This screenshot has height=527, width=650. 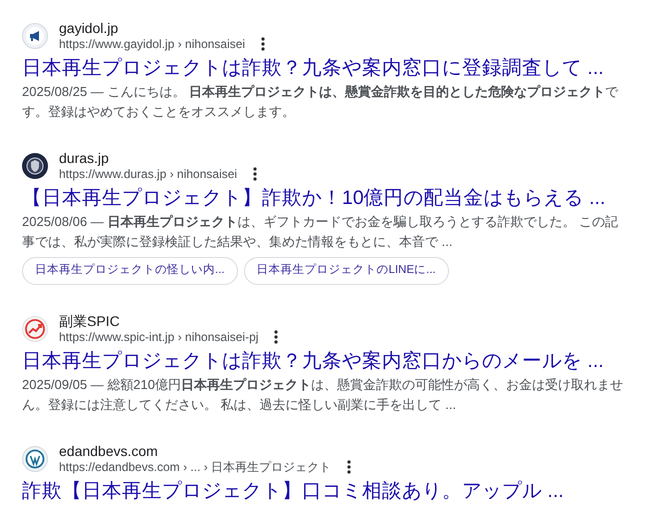 I want to click on site-name: edandbevs.com, so click(x=109, y=451).